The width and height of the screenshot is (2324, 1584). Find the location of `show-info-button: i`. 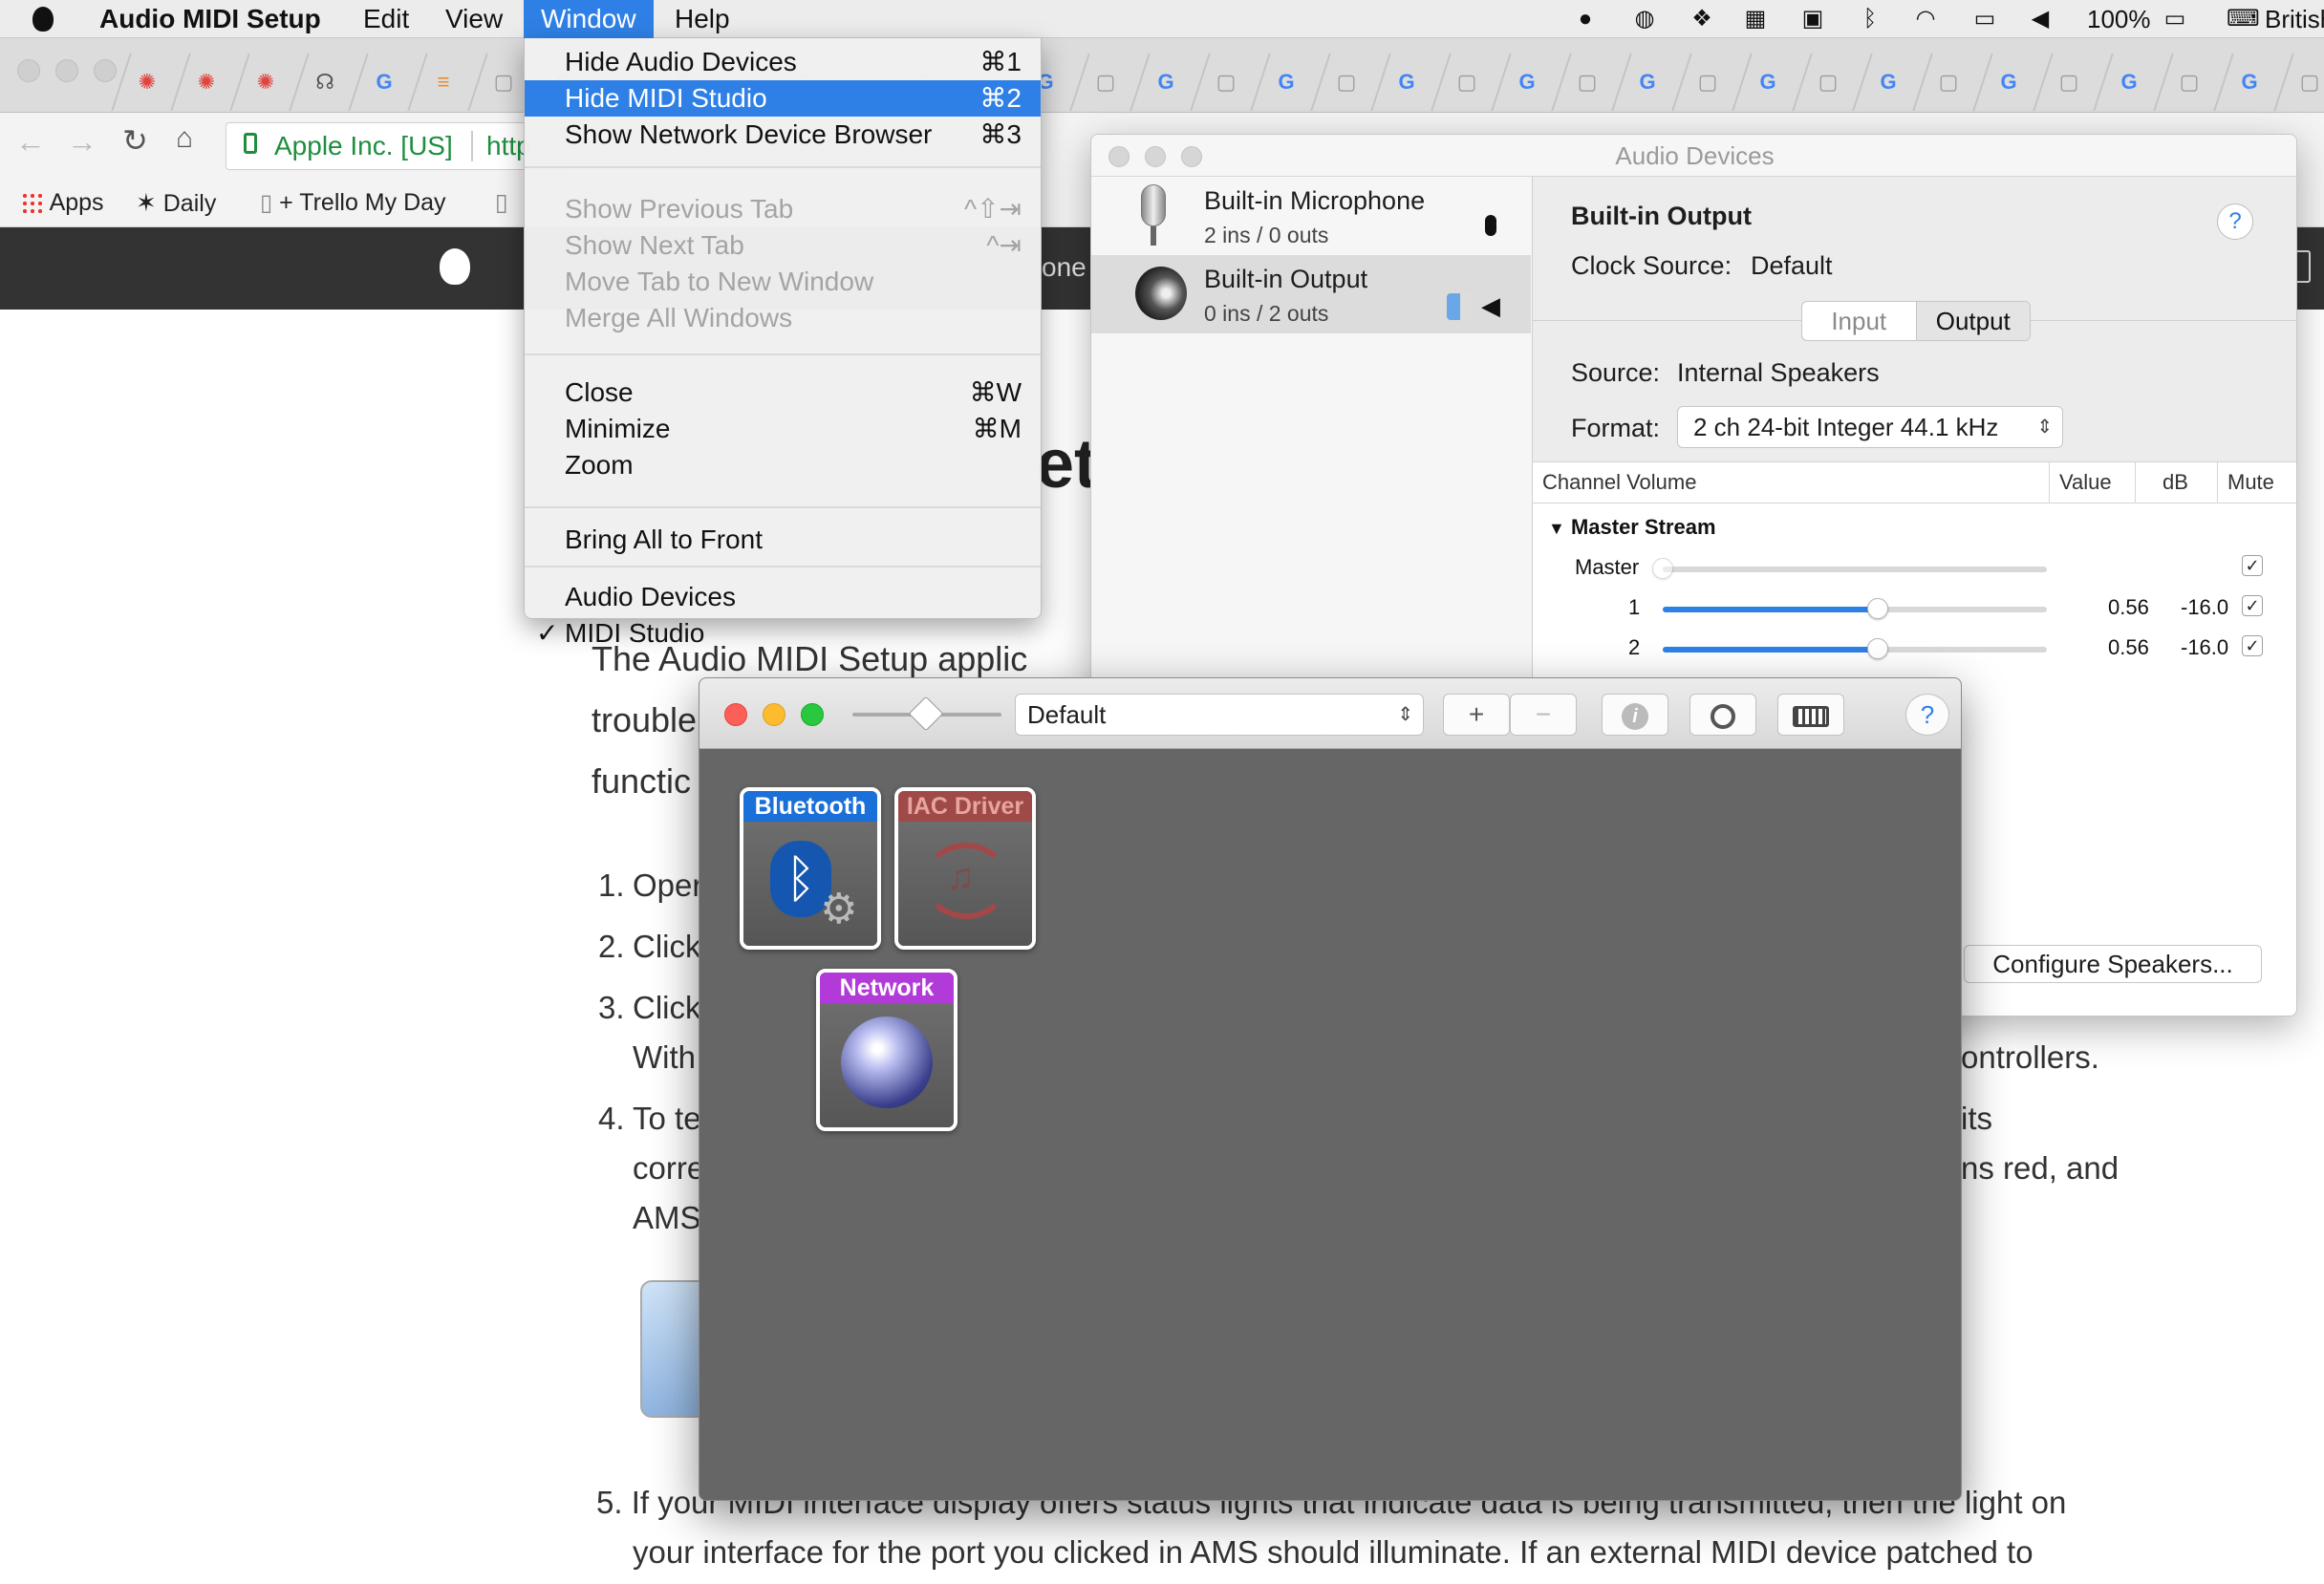

show-info-button: i is located at coordinates (1635, 715).